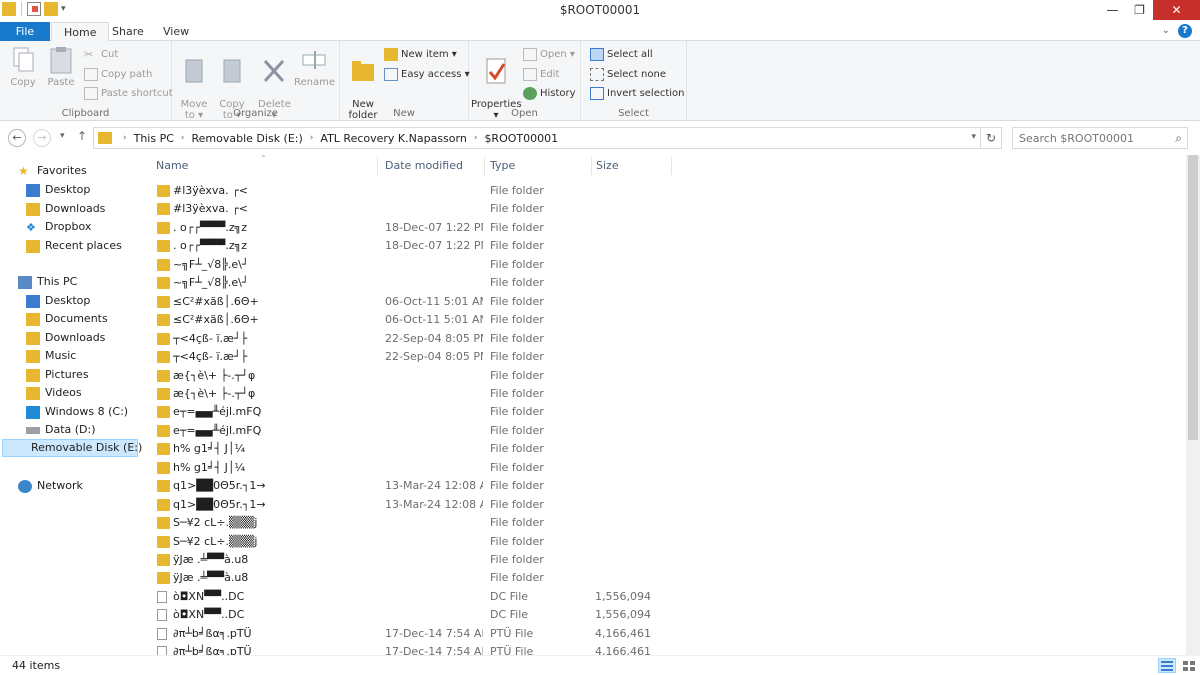 The image size is (1200, 675). What do you see at coordinates (74, 246) in the screenshot?
I see `nav-fav-recent-places: Recent places` at bounding box center [74, 246].